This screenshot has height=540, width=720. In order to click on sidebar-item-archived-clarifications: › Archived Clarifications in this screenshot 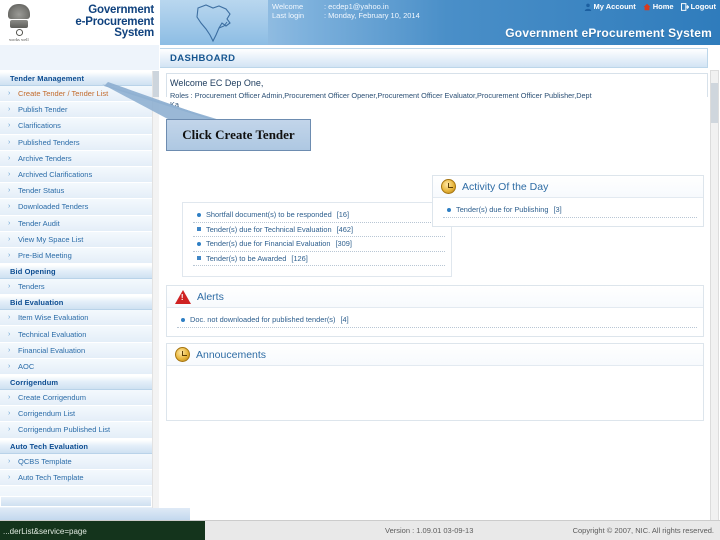, I will do `click(79, 175)`.